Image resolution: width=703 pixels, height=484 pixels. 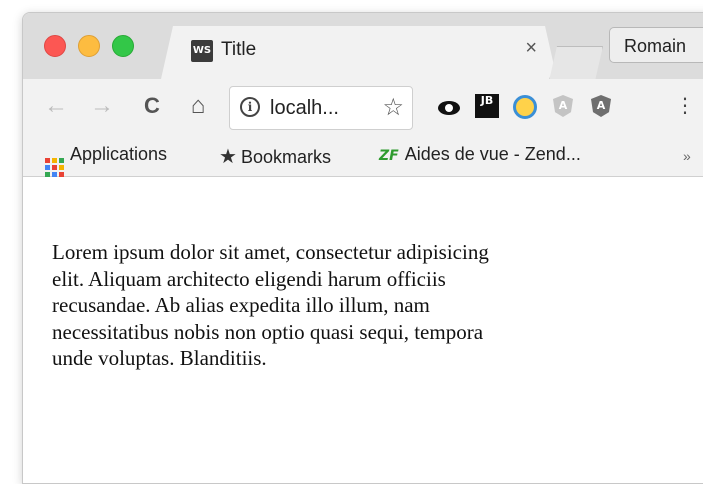 I want to click on star-icon: ★, so click(x=228, y=157).